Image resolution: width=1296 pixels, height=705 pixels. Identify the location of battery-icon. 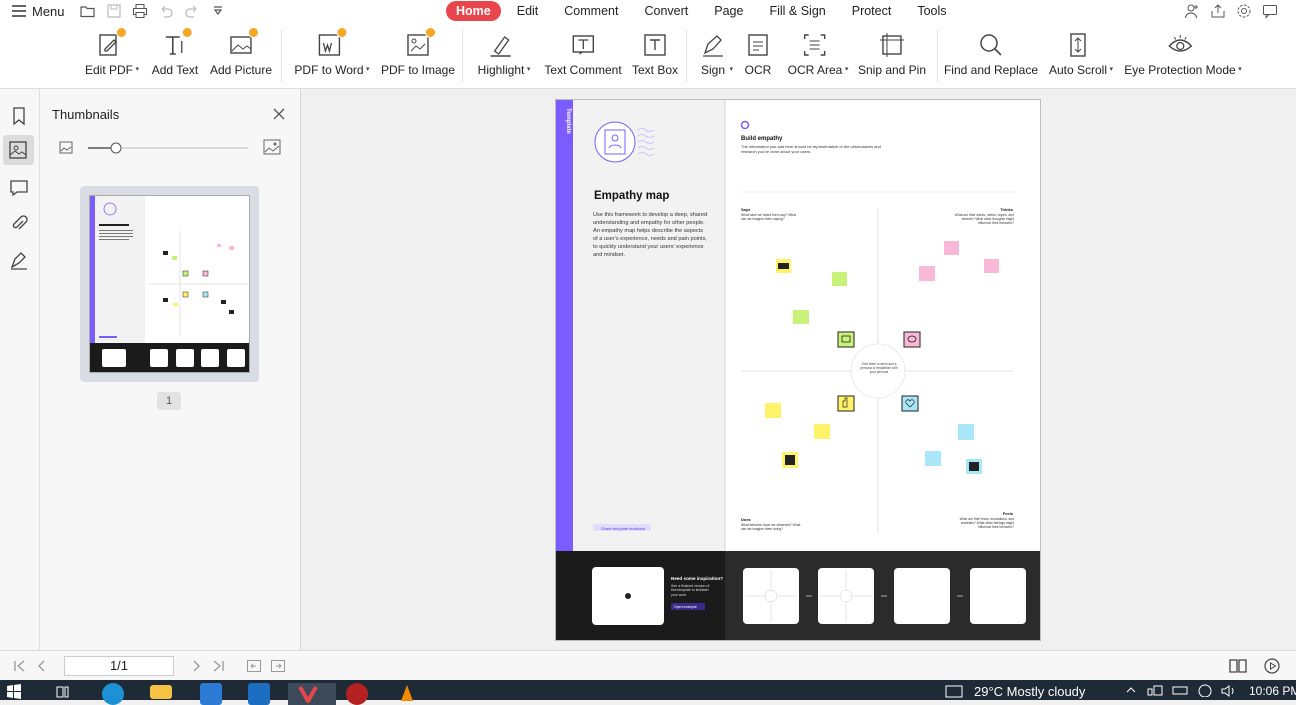
(1181, 694).